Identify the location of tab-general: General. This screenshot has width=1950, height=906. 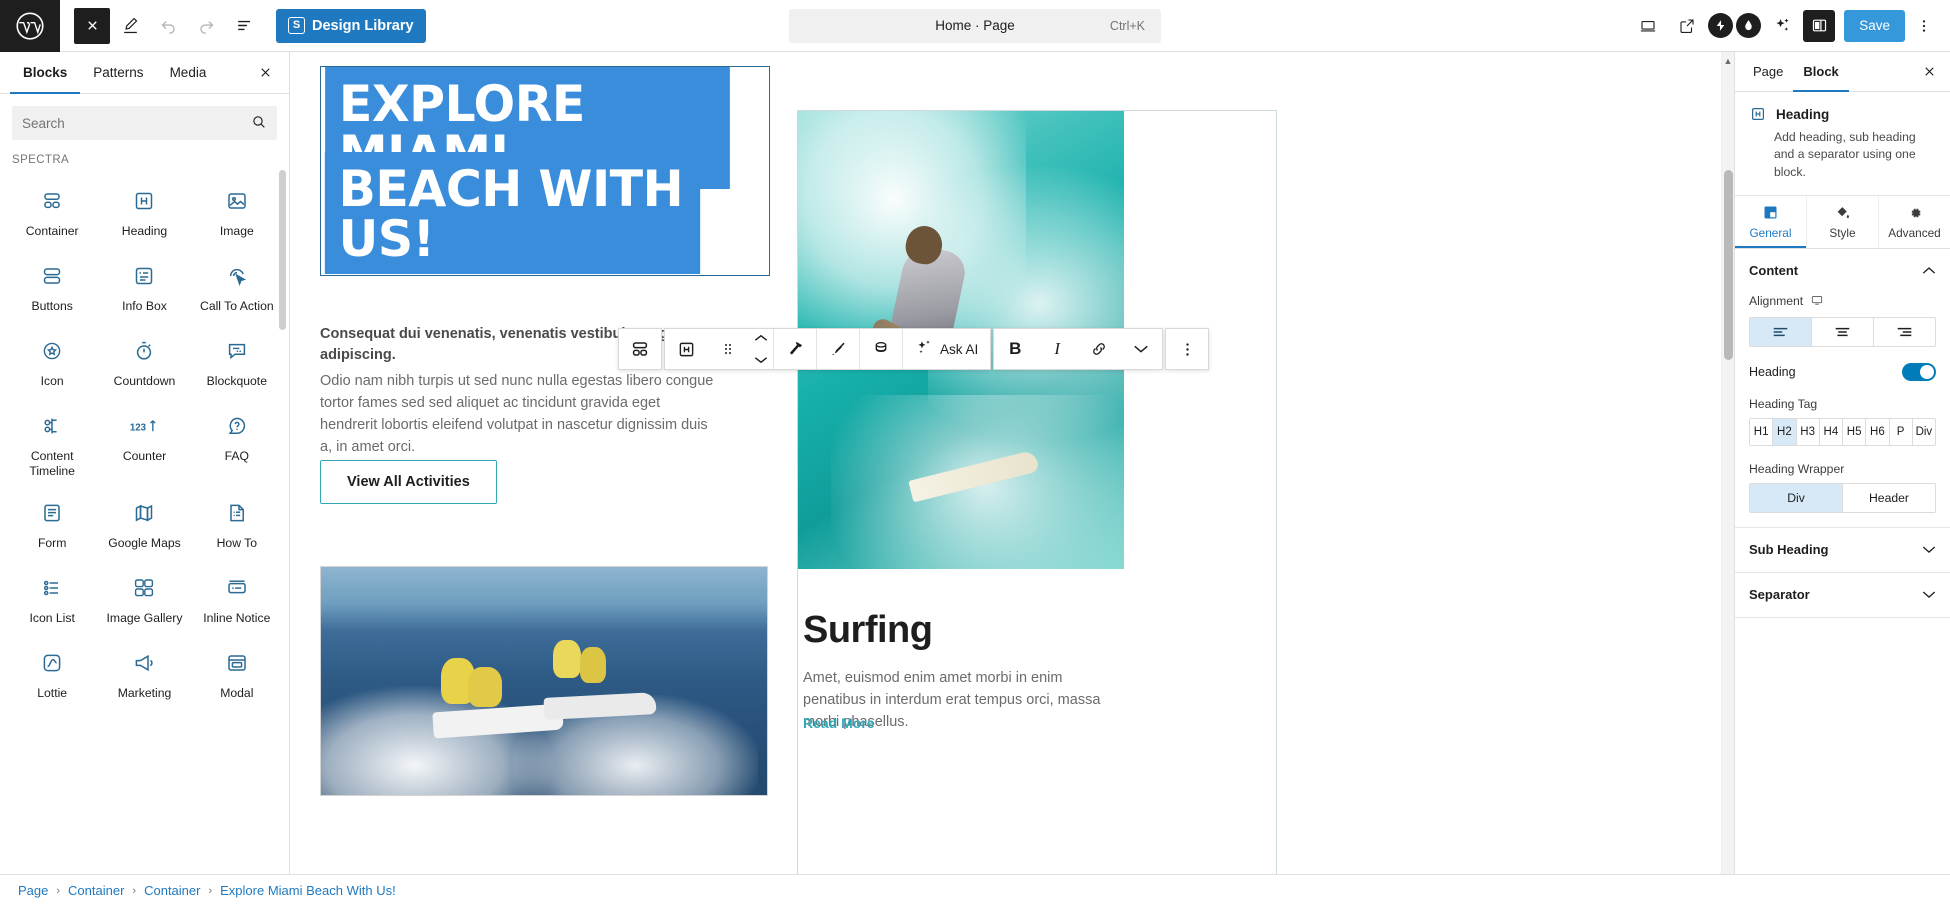
(1771, 221).